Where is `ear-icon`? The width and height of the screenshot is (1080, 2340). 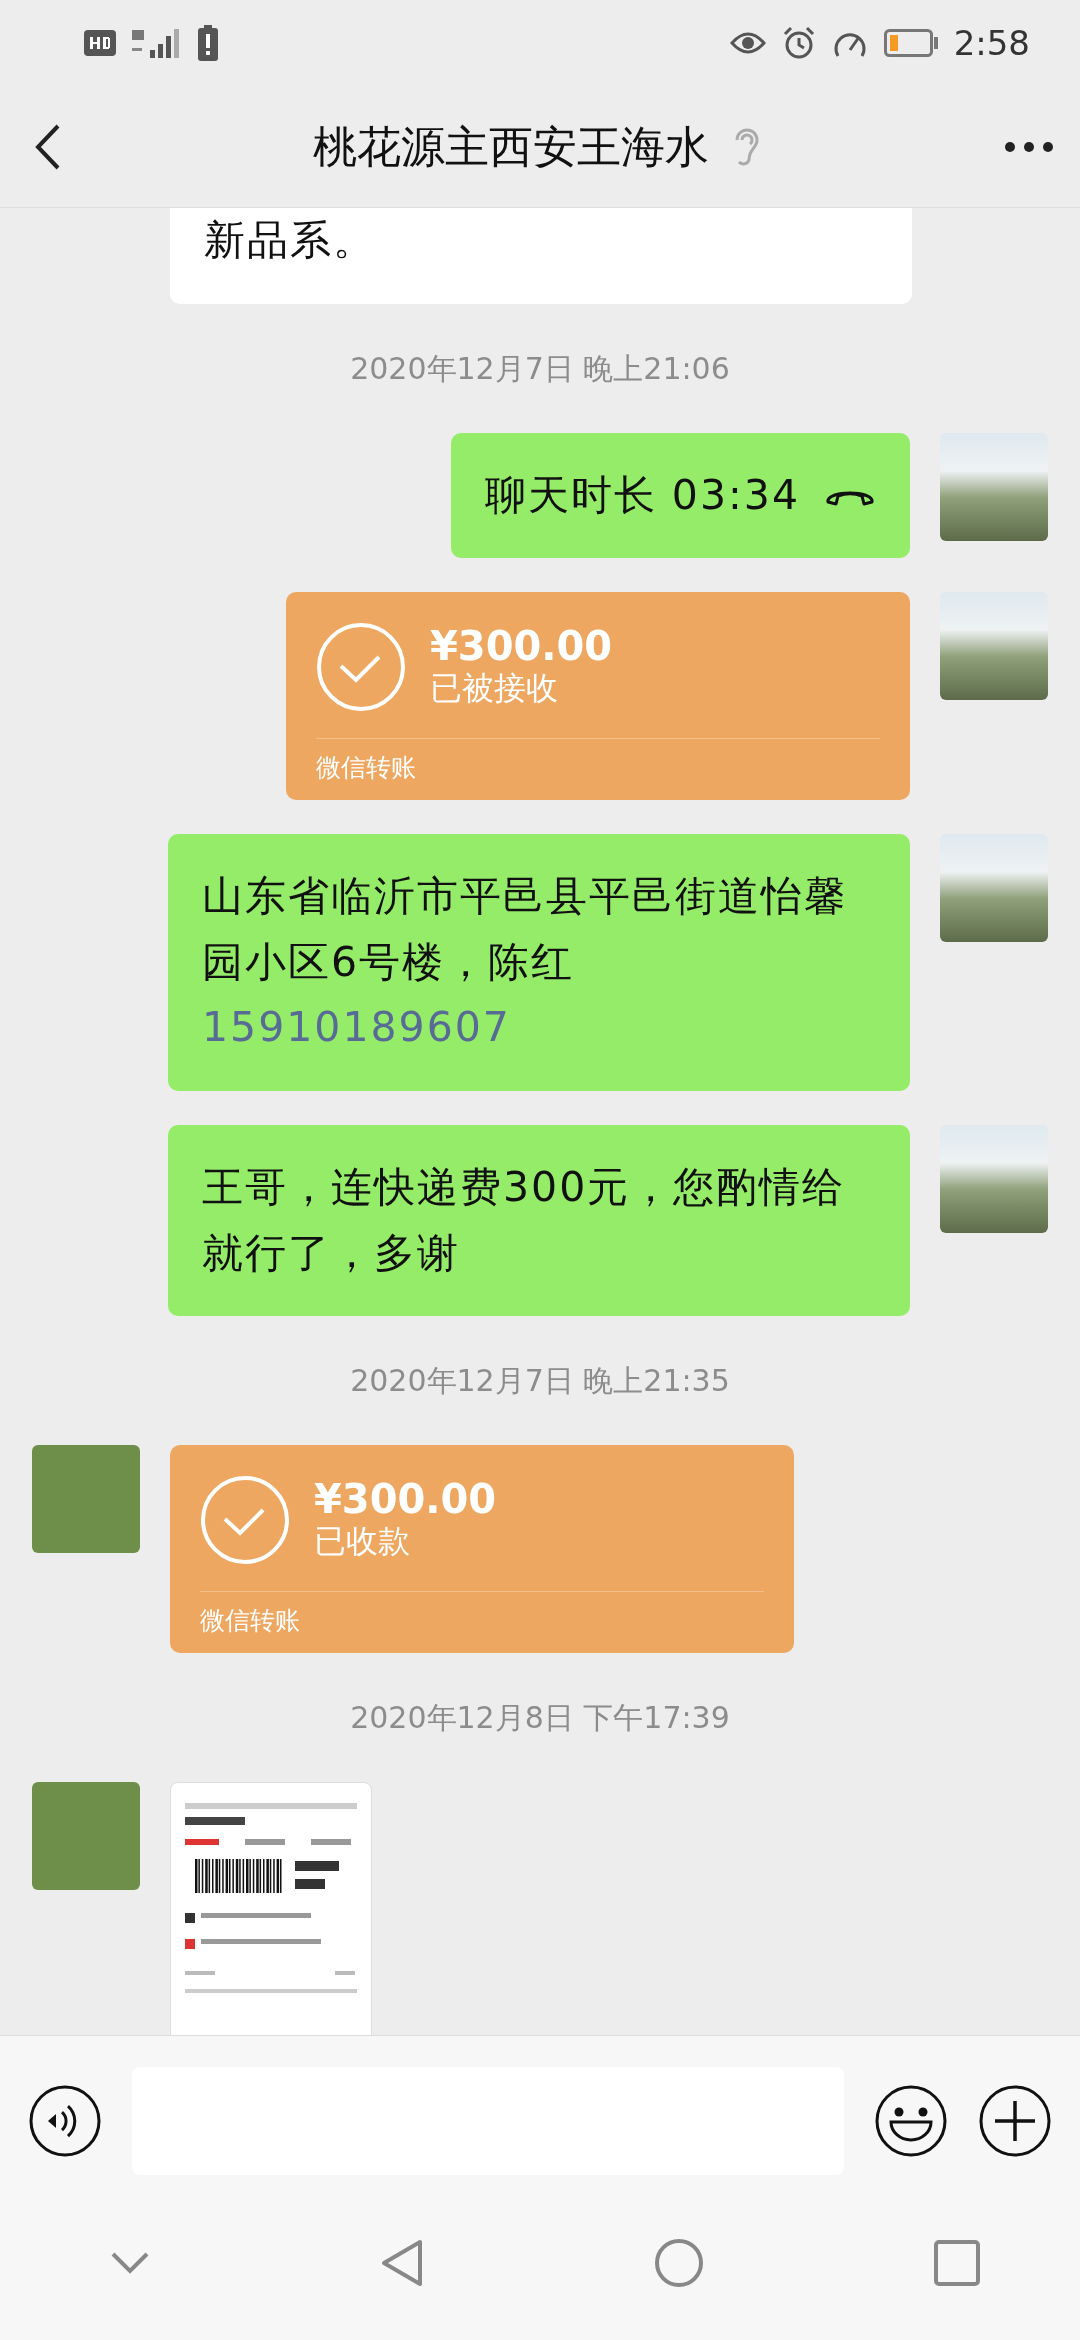 ear-icon is located at coordinates (747, 146).